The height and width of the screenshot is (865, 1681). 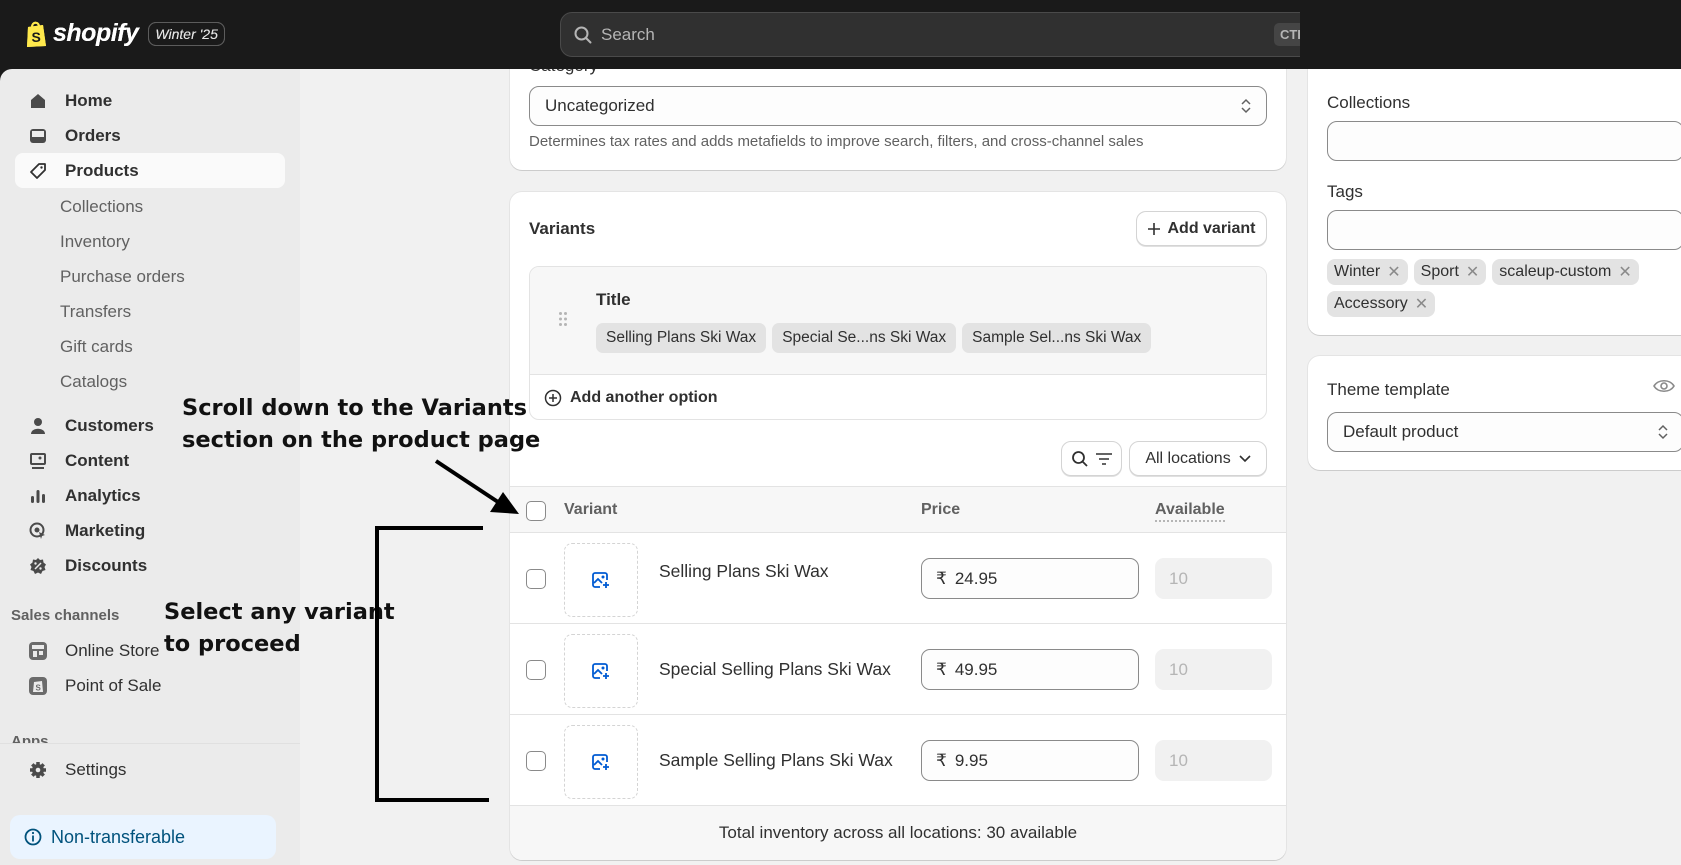 I want to click on sidebar-subitem-purchase-orders: Purchase orders, so click(x=122, y=277).